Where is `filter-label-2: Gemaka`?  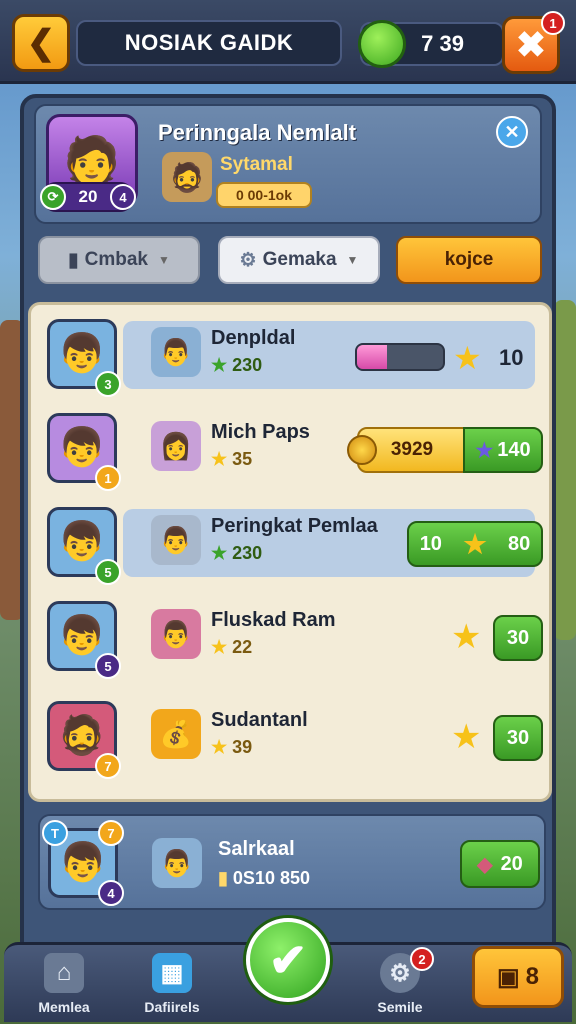 filter-label-2: Gemaka is located at coordinates (299, 259).